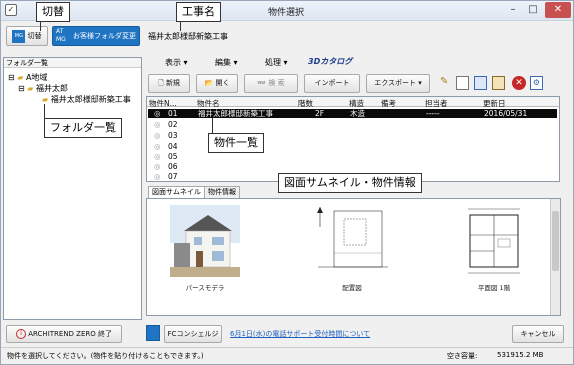 The image size is (574, 365). I want to click on callout-thumbnail: 図面サムネイル・物件情報, so click(350, 183).